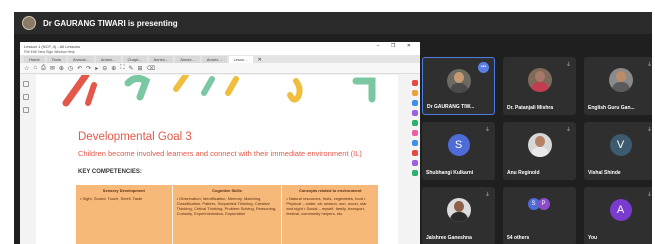 The height and width of the screenshot is (244, 655). I want to click on window-controls: – ❐ ✕, so click(396, 46).